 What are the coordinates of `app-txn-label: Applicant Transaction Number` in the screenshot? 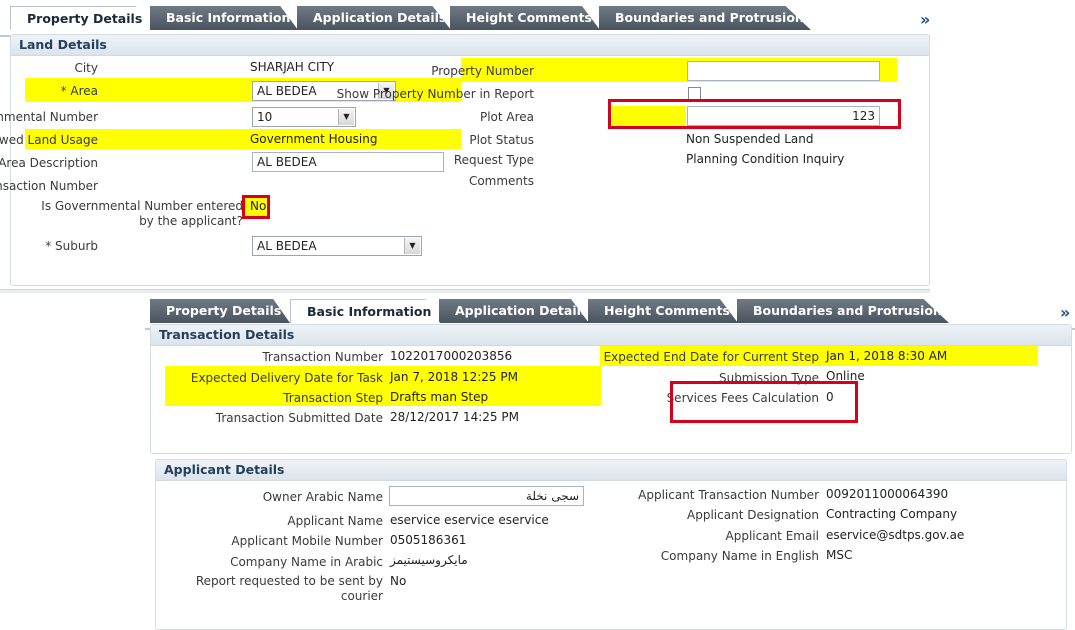 It's located at (728, 495).